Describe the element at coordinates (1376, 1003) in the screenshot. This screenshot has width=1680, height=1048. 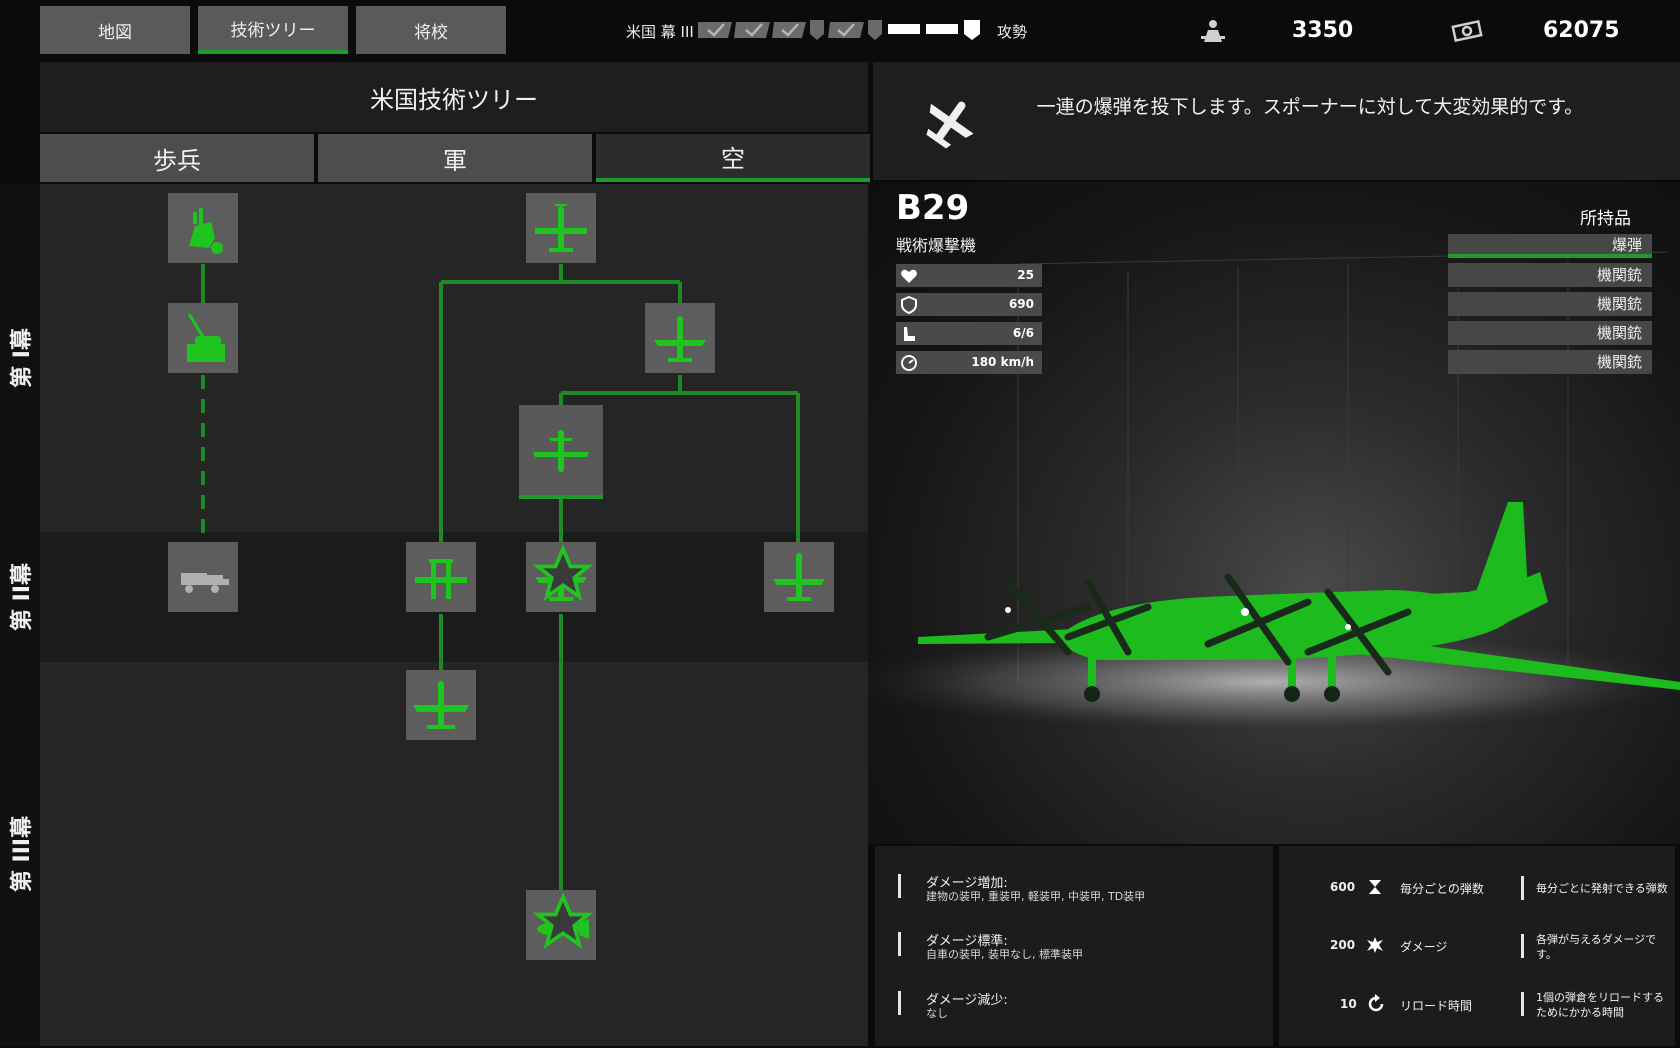
I see `reload-icon` at that location.